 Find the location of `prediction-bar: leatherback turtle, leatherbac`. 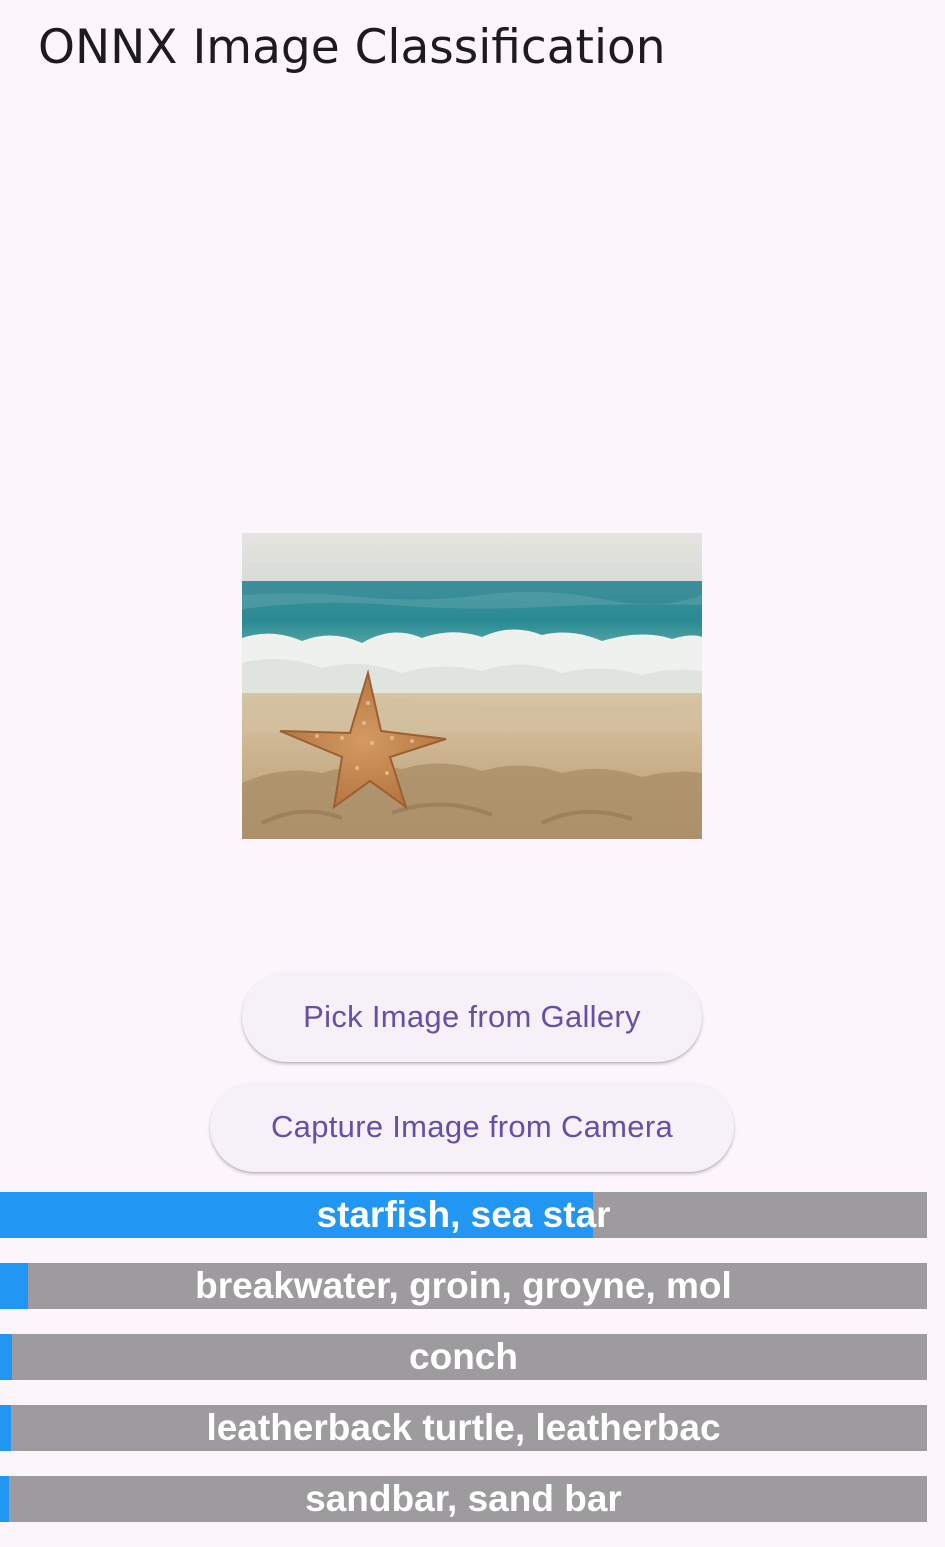

prediction-bar: leatherback turtle, leatherbac is located at coordinates (463, 1428).